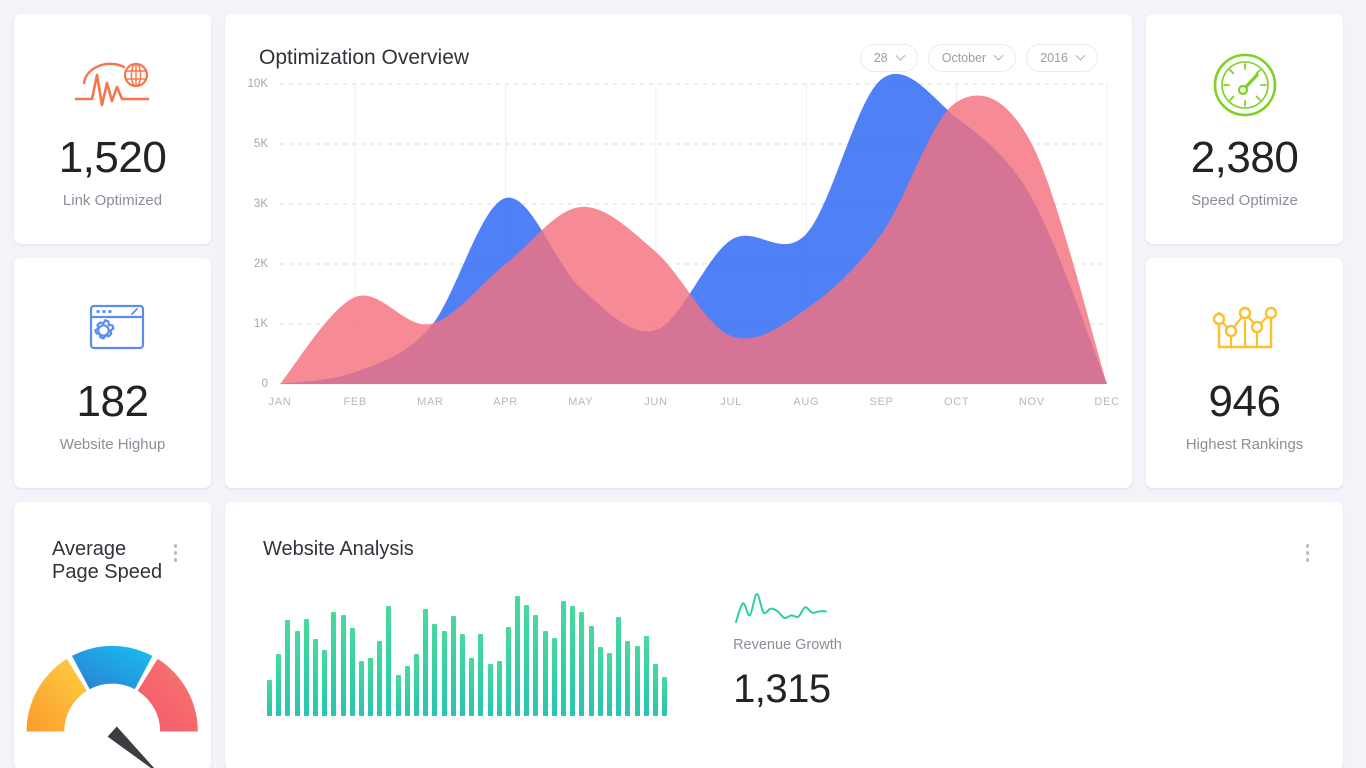 Image resolution: width=1366 pixels, height=768 pixels. What do you see at coordinates (1244, 444) in the screenshot?
I see `stat-label: Highest Rankings` at bounding box center [1244, 444].